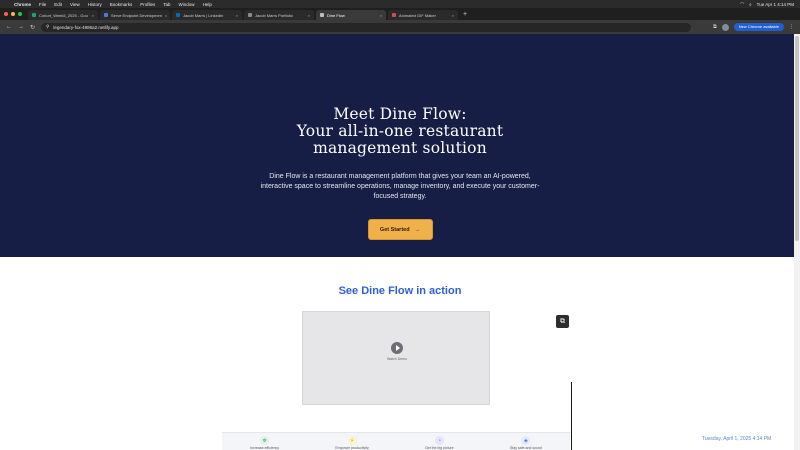 This screenshot has width=800, height=450. I want to click on address-bar: ⚲ legendary-fox-4986a2.netlify.app, so click(366, 27).